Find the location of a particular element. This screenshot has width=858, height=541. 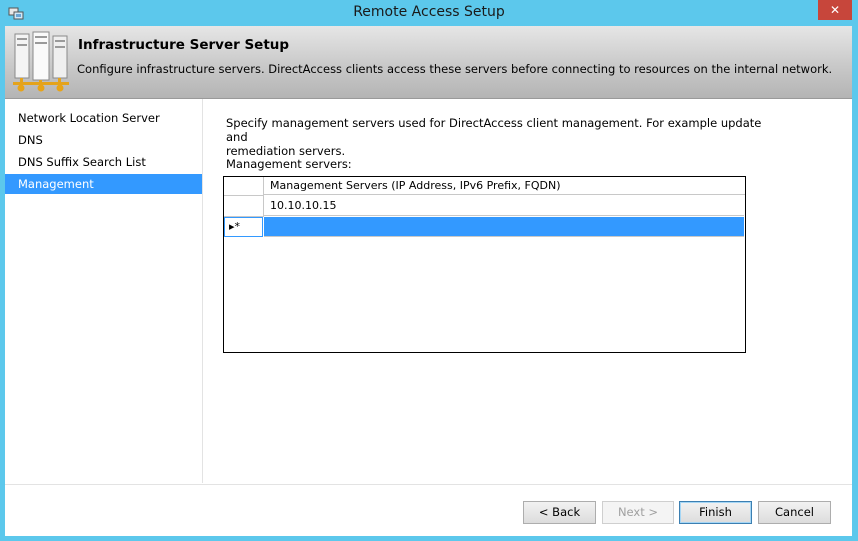

instruction-line-2: remediation servers. is located at coordinates (286, 151).